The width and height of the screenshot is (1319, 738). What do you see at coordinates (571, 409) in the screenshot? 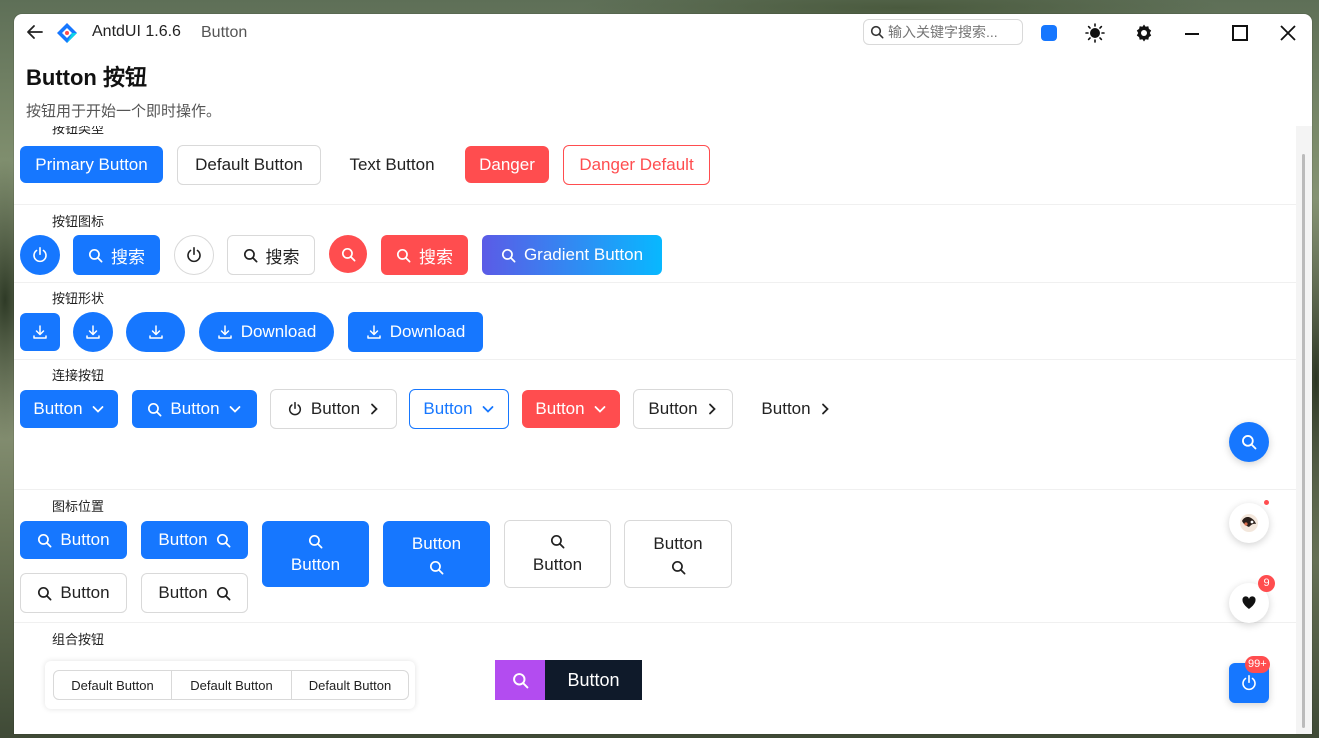
I see `joined-danger-dropdown-button: Button` at bounding box center [571, 409].